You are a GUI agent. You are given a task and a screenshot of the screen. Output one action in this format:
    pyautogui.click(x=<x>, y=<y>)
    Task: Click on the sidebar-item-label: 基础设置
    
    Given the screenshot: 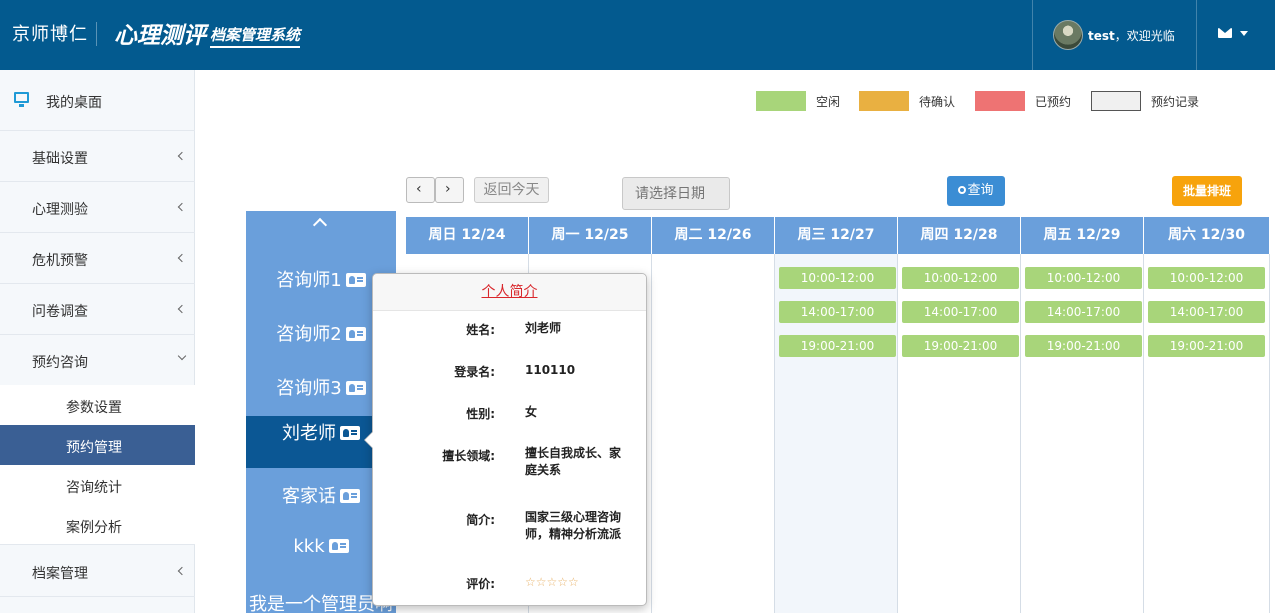 What is the action you would take?
    pyautogui.click(x=60, y=159)
    